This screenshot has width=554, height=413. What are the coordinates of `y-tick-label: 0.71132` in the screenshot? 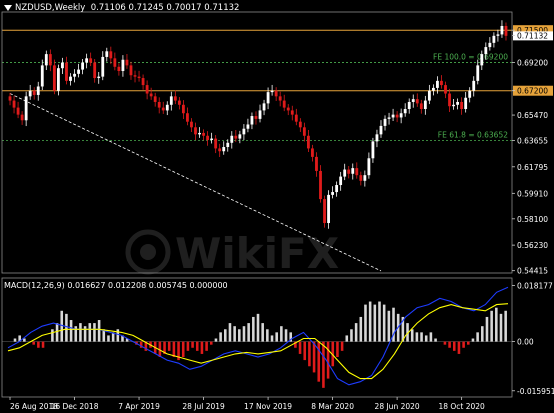 It's located at (532, 35).